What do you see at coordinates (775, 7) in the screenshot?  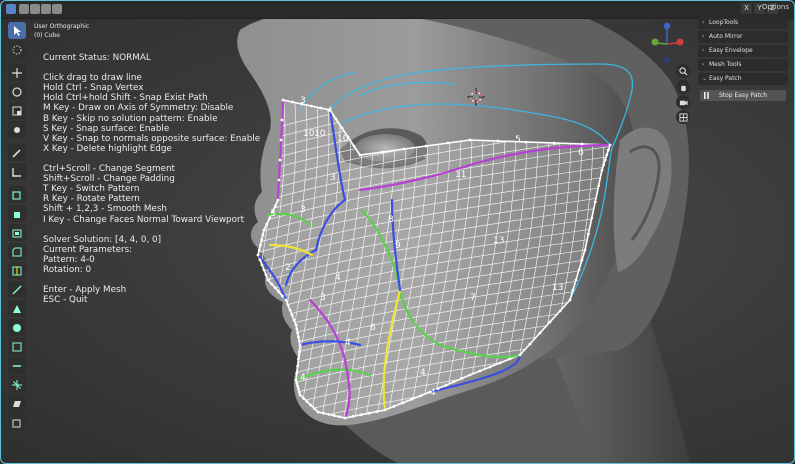 I see `options-menu: Options` at bounding box center [775, 7].